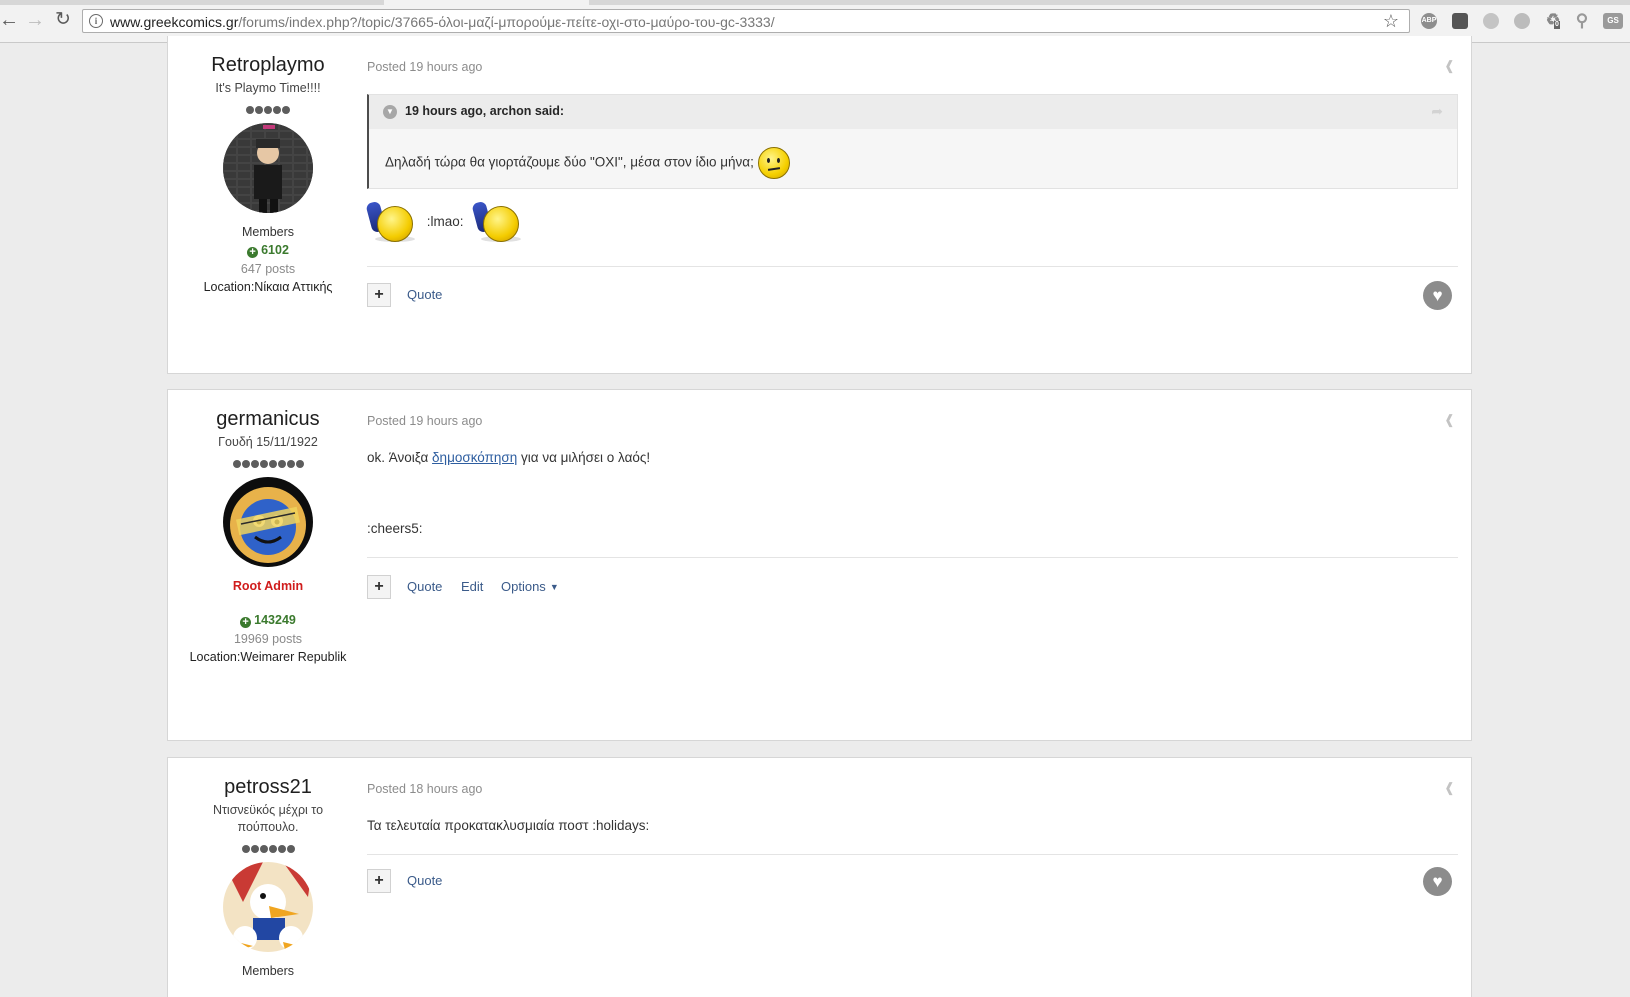 This screenshot has height=997, width=1630. Describe the element at coordinates (1460, 21) in the screenshot. I see `mask-extension-icon` at that location.